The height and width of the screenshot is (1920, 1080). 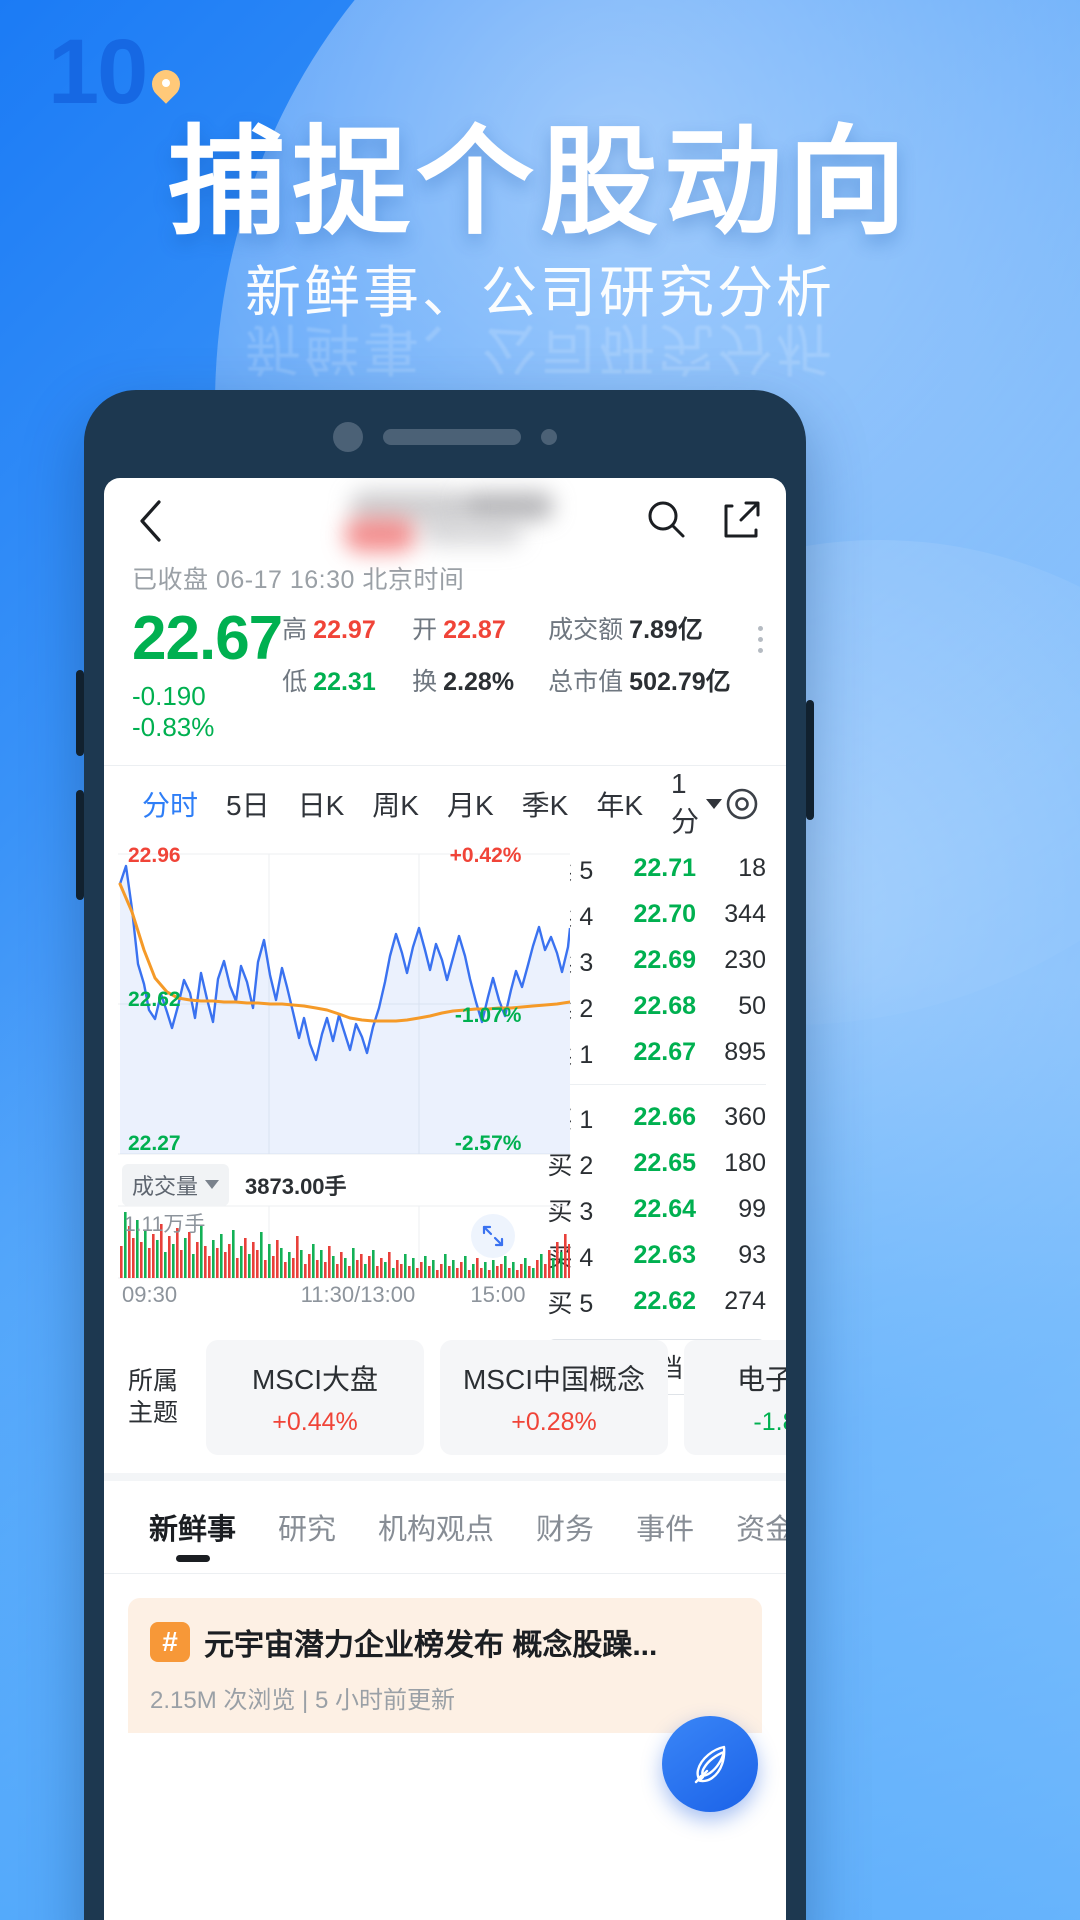 What do you see at coordinates (540, 348) in the screenshot?
I see `promo-subheadline-reflection: 新鲜事、公司研究分析` at bounding box center [540, 348].